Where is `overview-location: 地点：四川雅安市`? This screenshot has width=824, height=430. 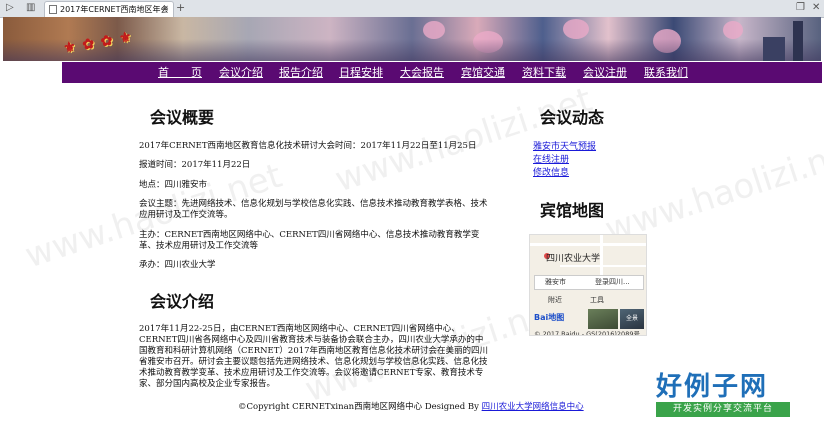 overview-location: 地点：四川雅安市 is located at coordinates (173, 185).